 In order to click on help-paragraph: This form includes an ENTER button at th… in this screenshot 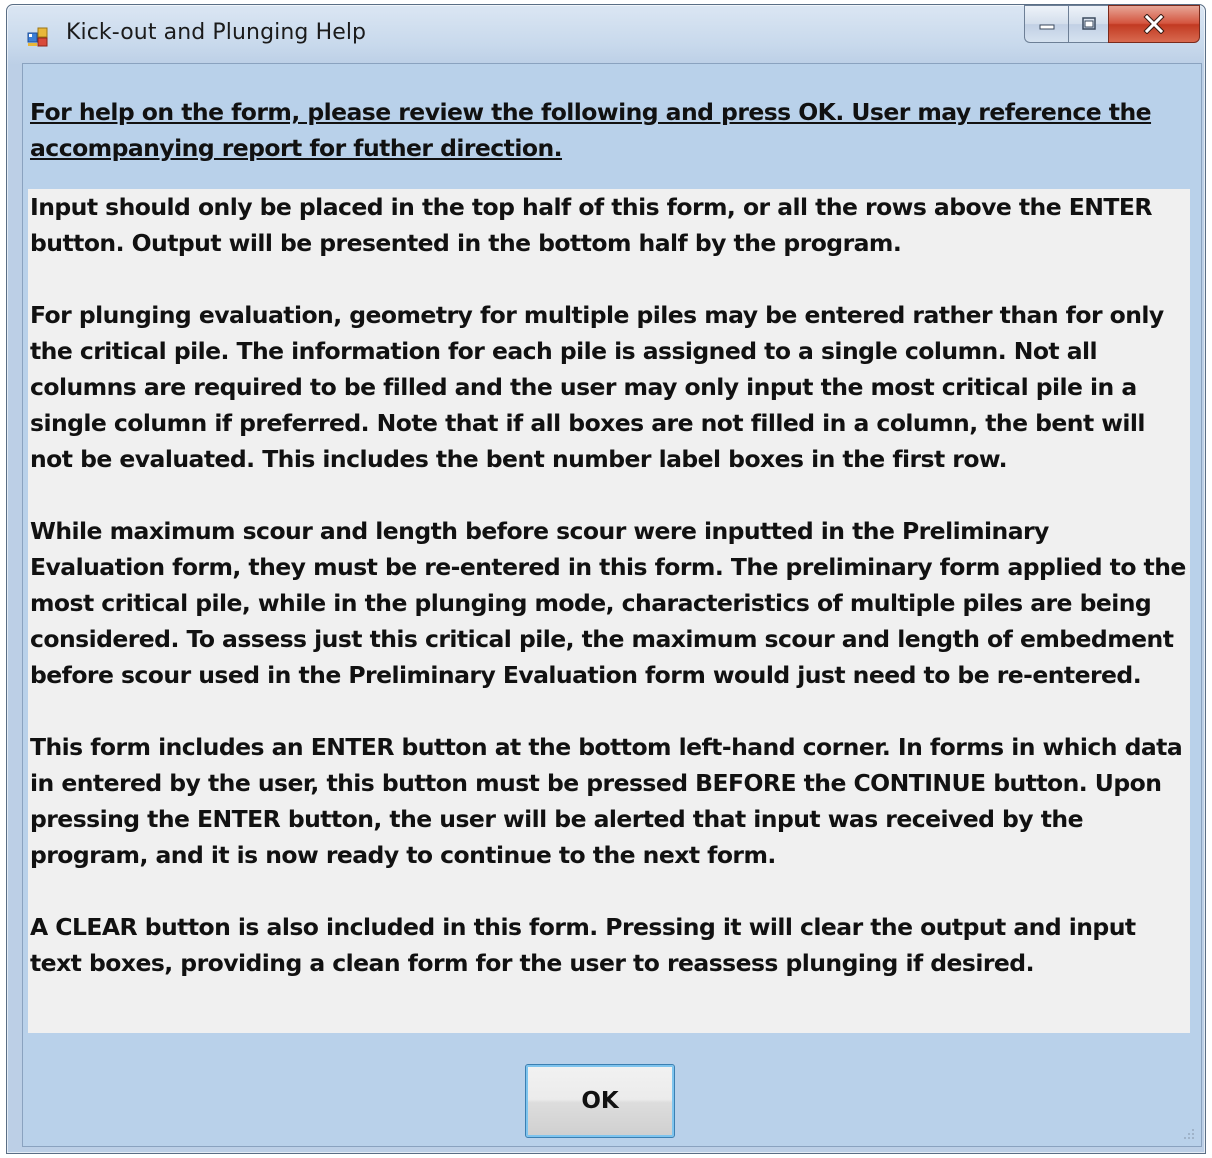, I will do `click(606, 801)`.